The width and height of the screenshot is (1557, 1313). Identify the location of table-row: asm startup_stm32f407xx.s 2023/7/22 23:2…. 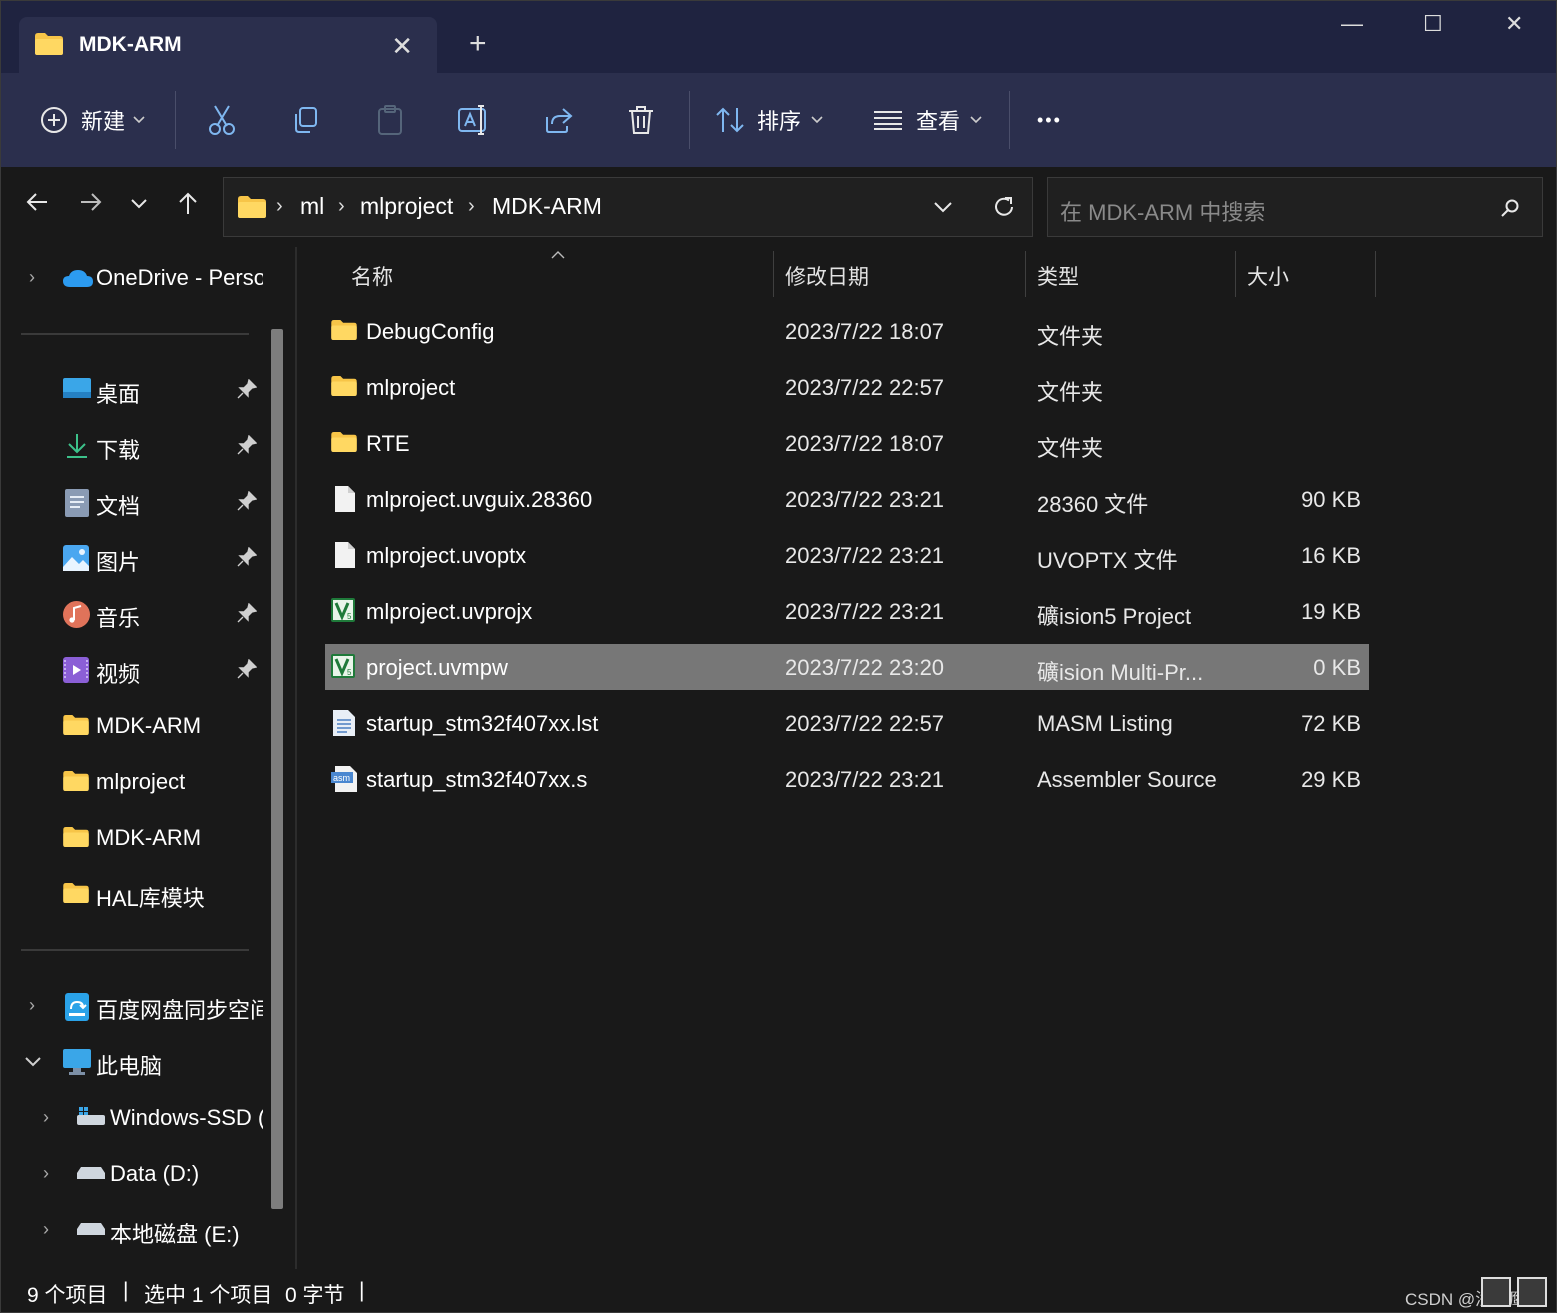
(847, 779).